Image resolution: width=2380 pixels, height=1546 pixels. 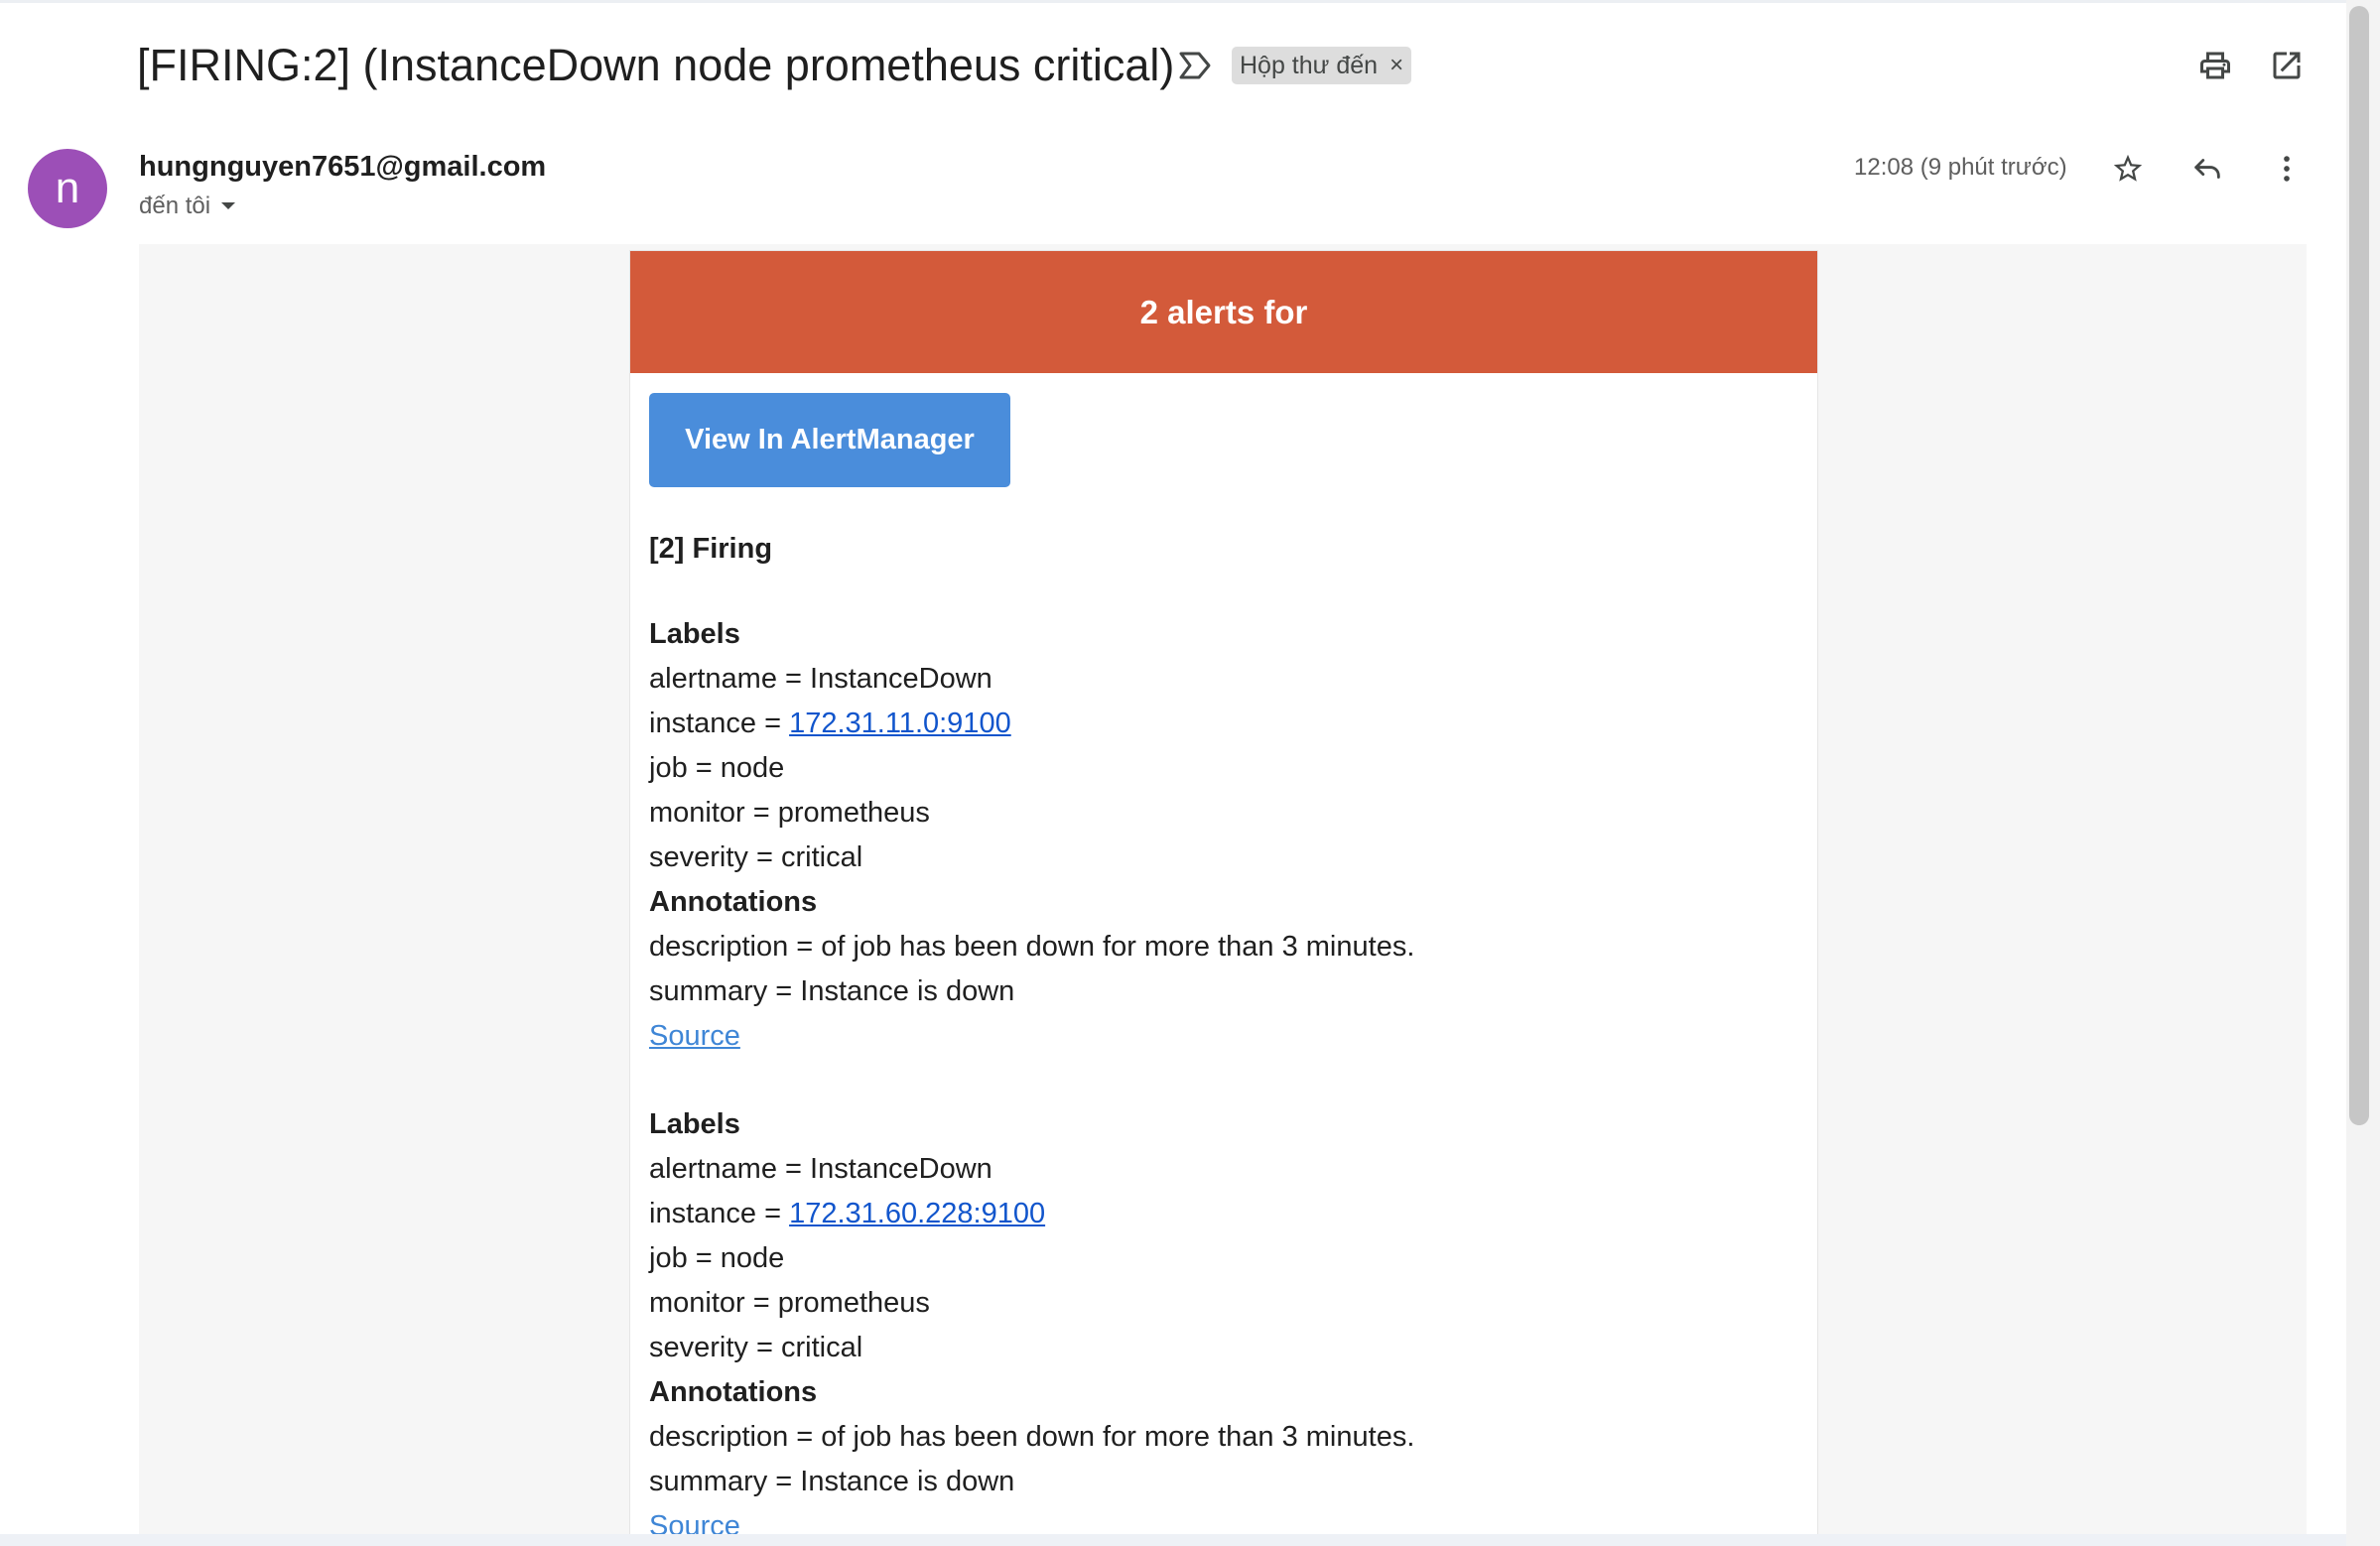 What do you see at coordinates (2207, 169) in the screenshot?
I see `reply-icon` at bounding box center [2207, 169].